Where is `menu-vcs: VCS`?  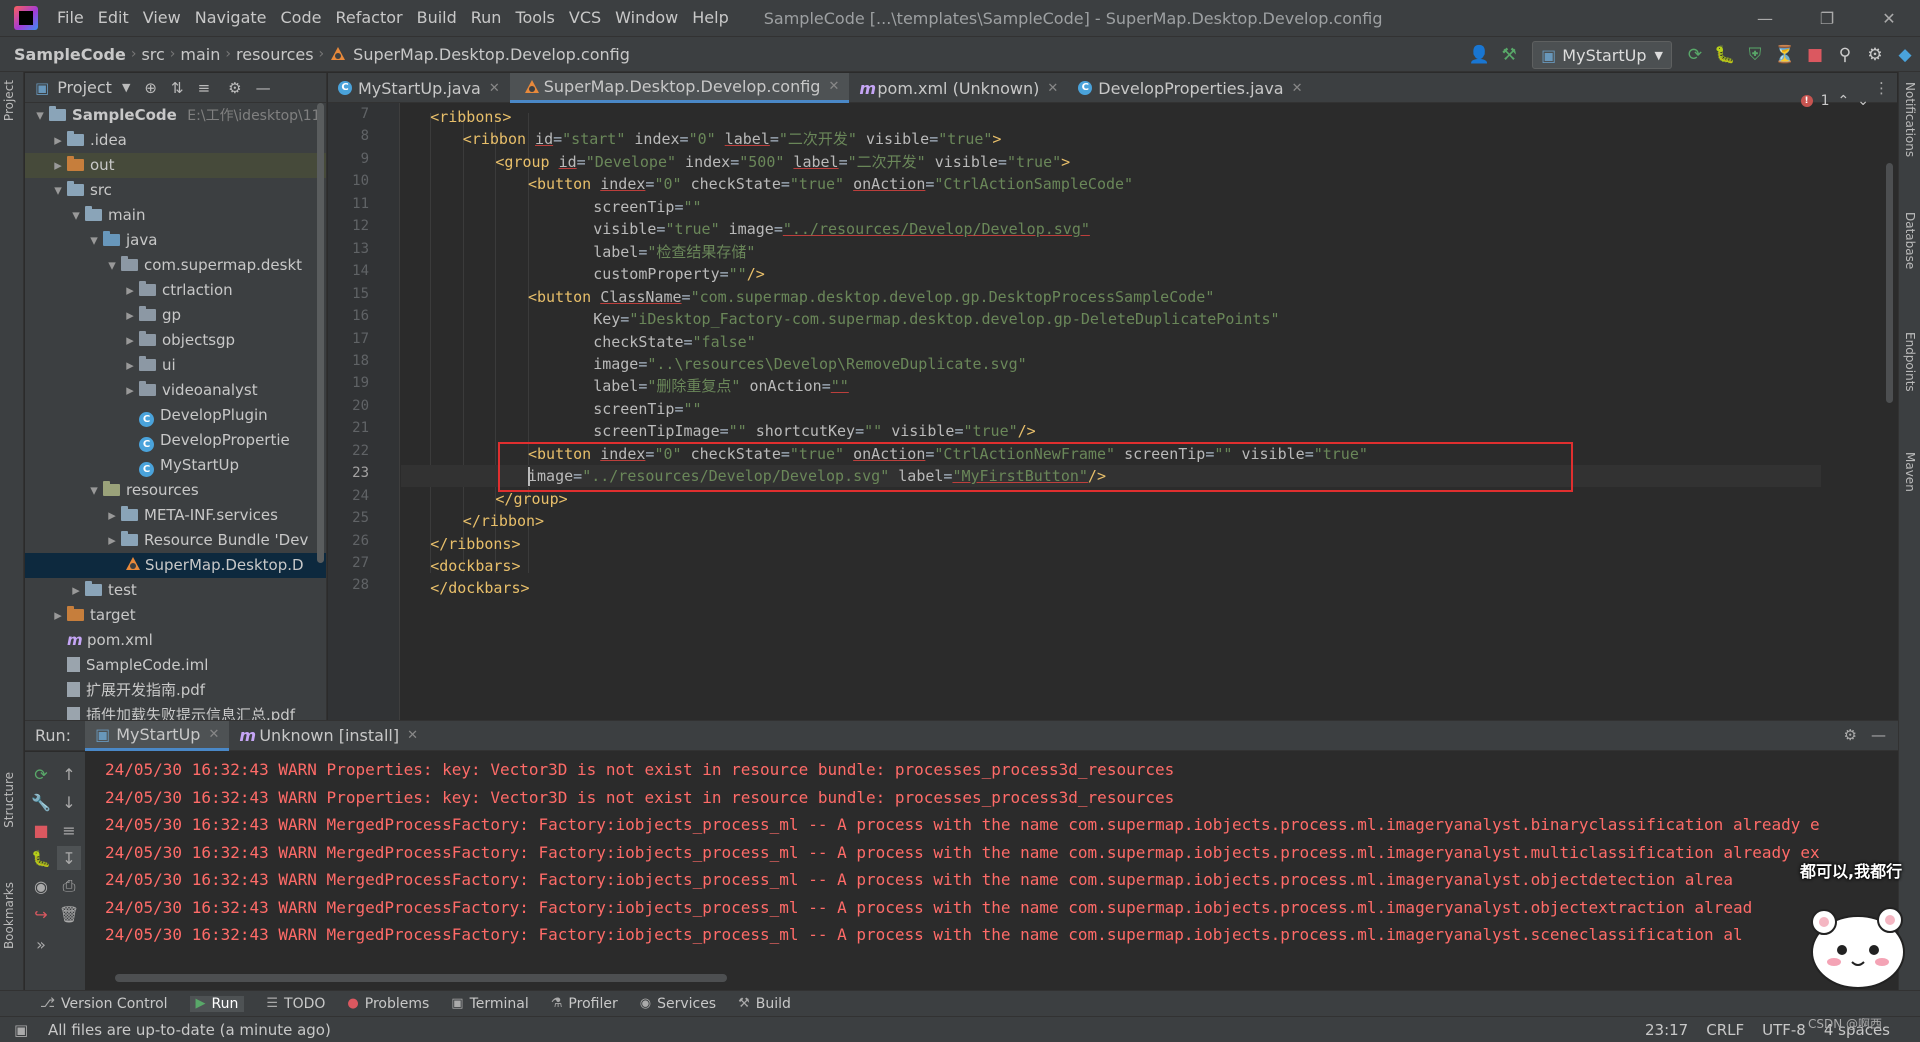 menu-vcs: VCS is located at coordinates (585, 18).